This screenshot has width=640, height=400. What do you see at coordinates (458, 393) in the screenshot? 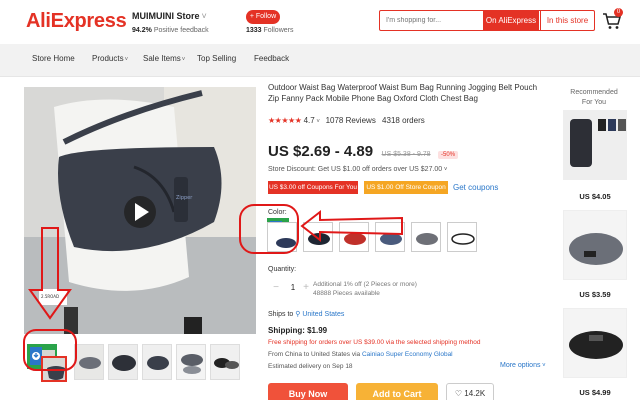
I see `heart-icon: ♡` at bounding box center [458, 393].